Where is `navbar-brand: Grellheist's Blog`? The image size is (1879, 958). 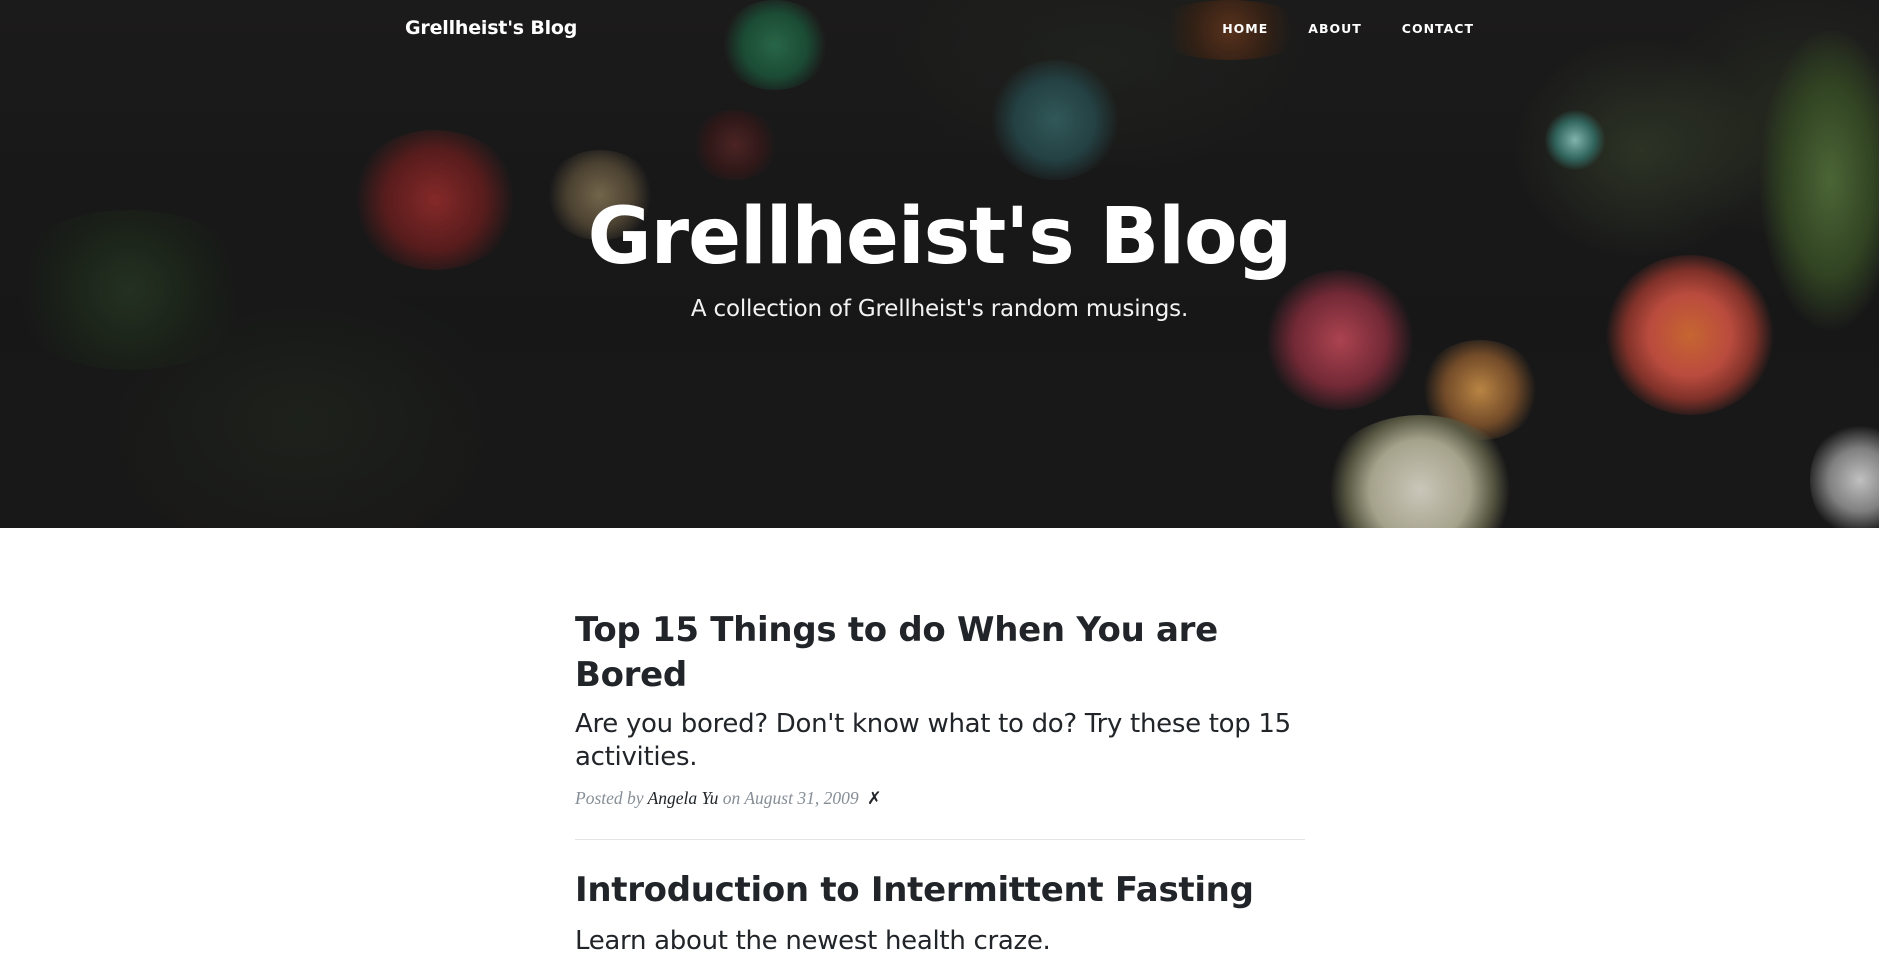
navbar-brand: Grellheist's Blog is located at coordinates (491, 28).